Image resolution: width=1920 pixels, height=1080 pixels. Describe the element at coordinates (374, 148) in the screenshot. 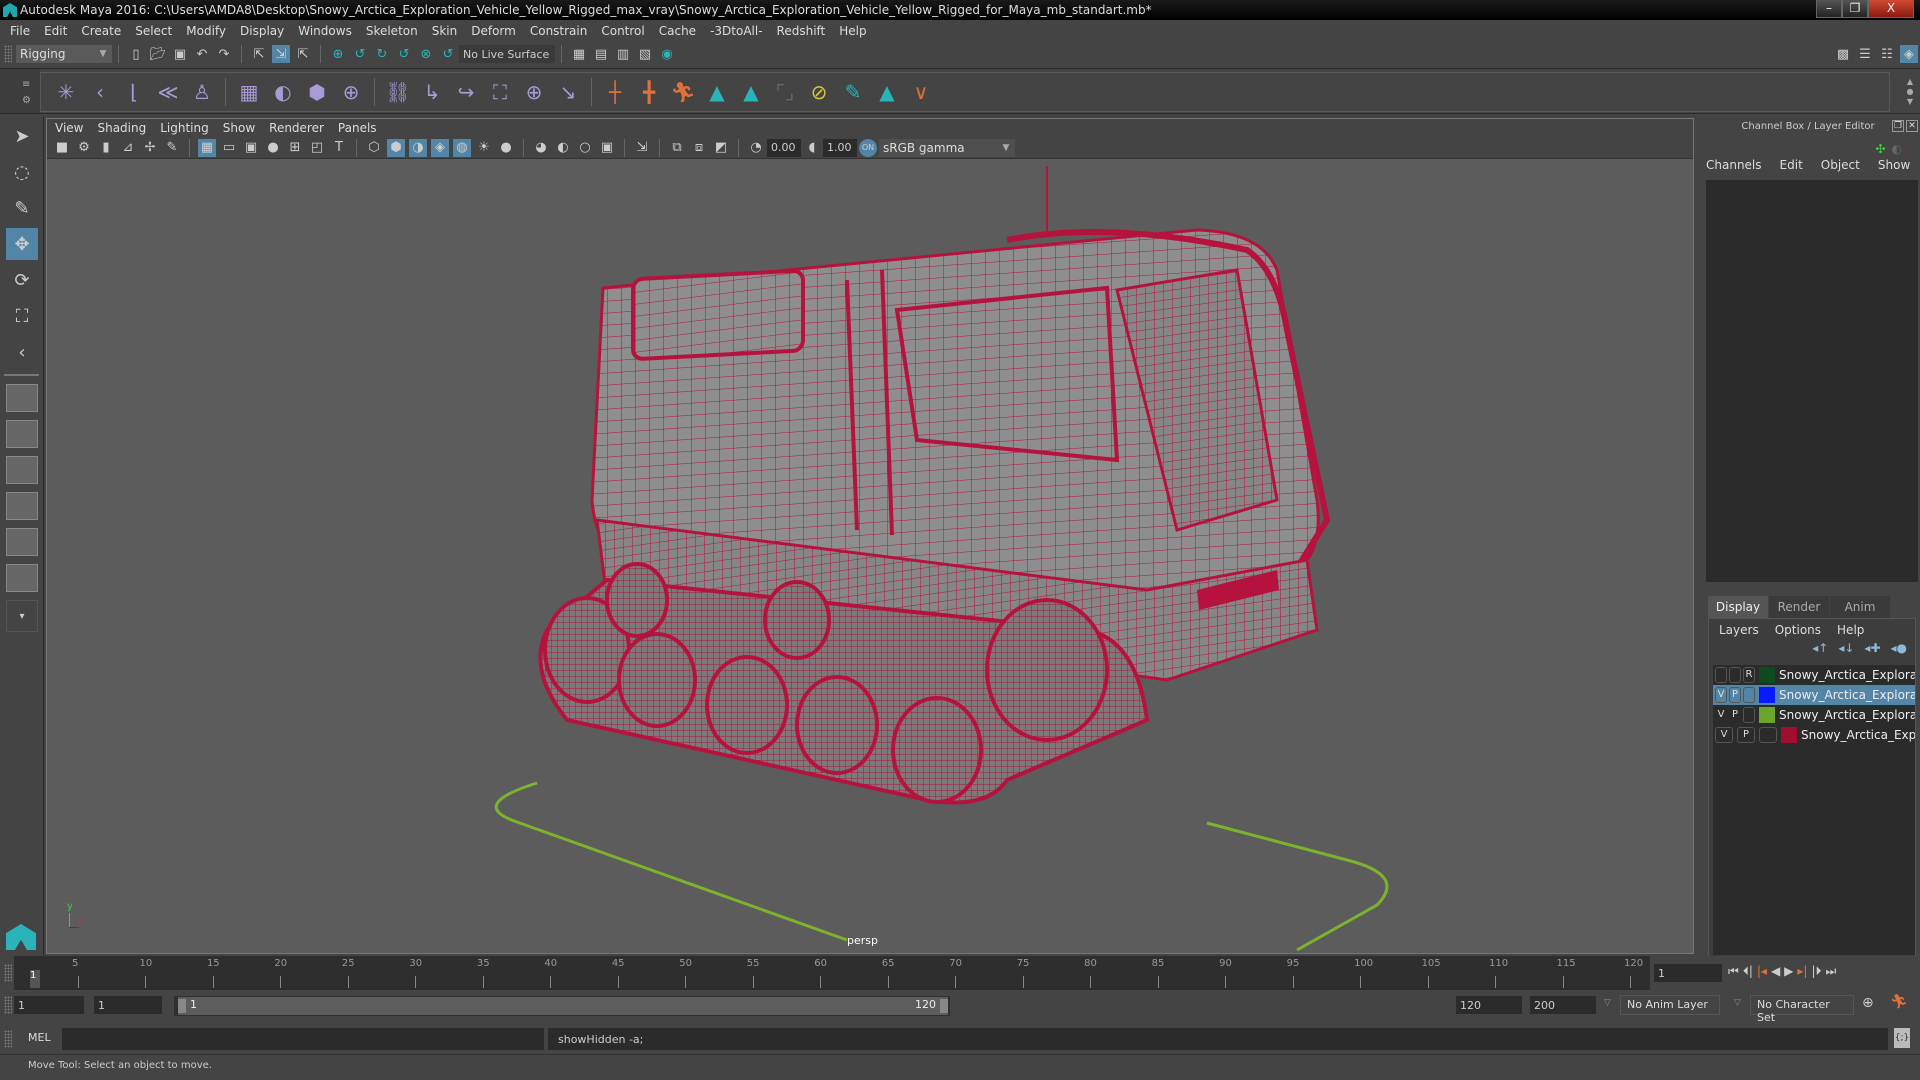

I see `wireframe-icon: ⬡` at that location.